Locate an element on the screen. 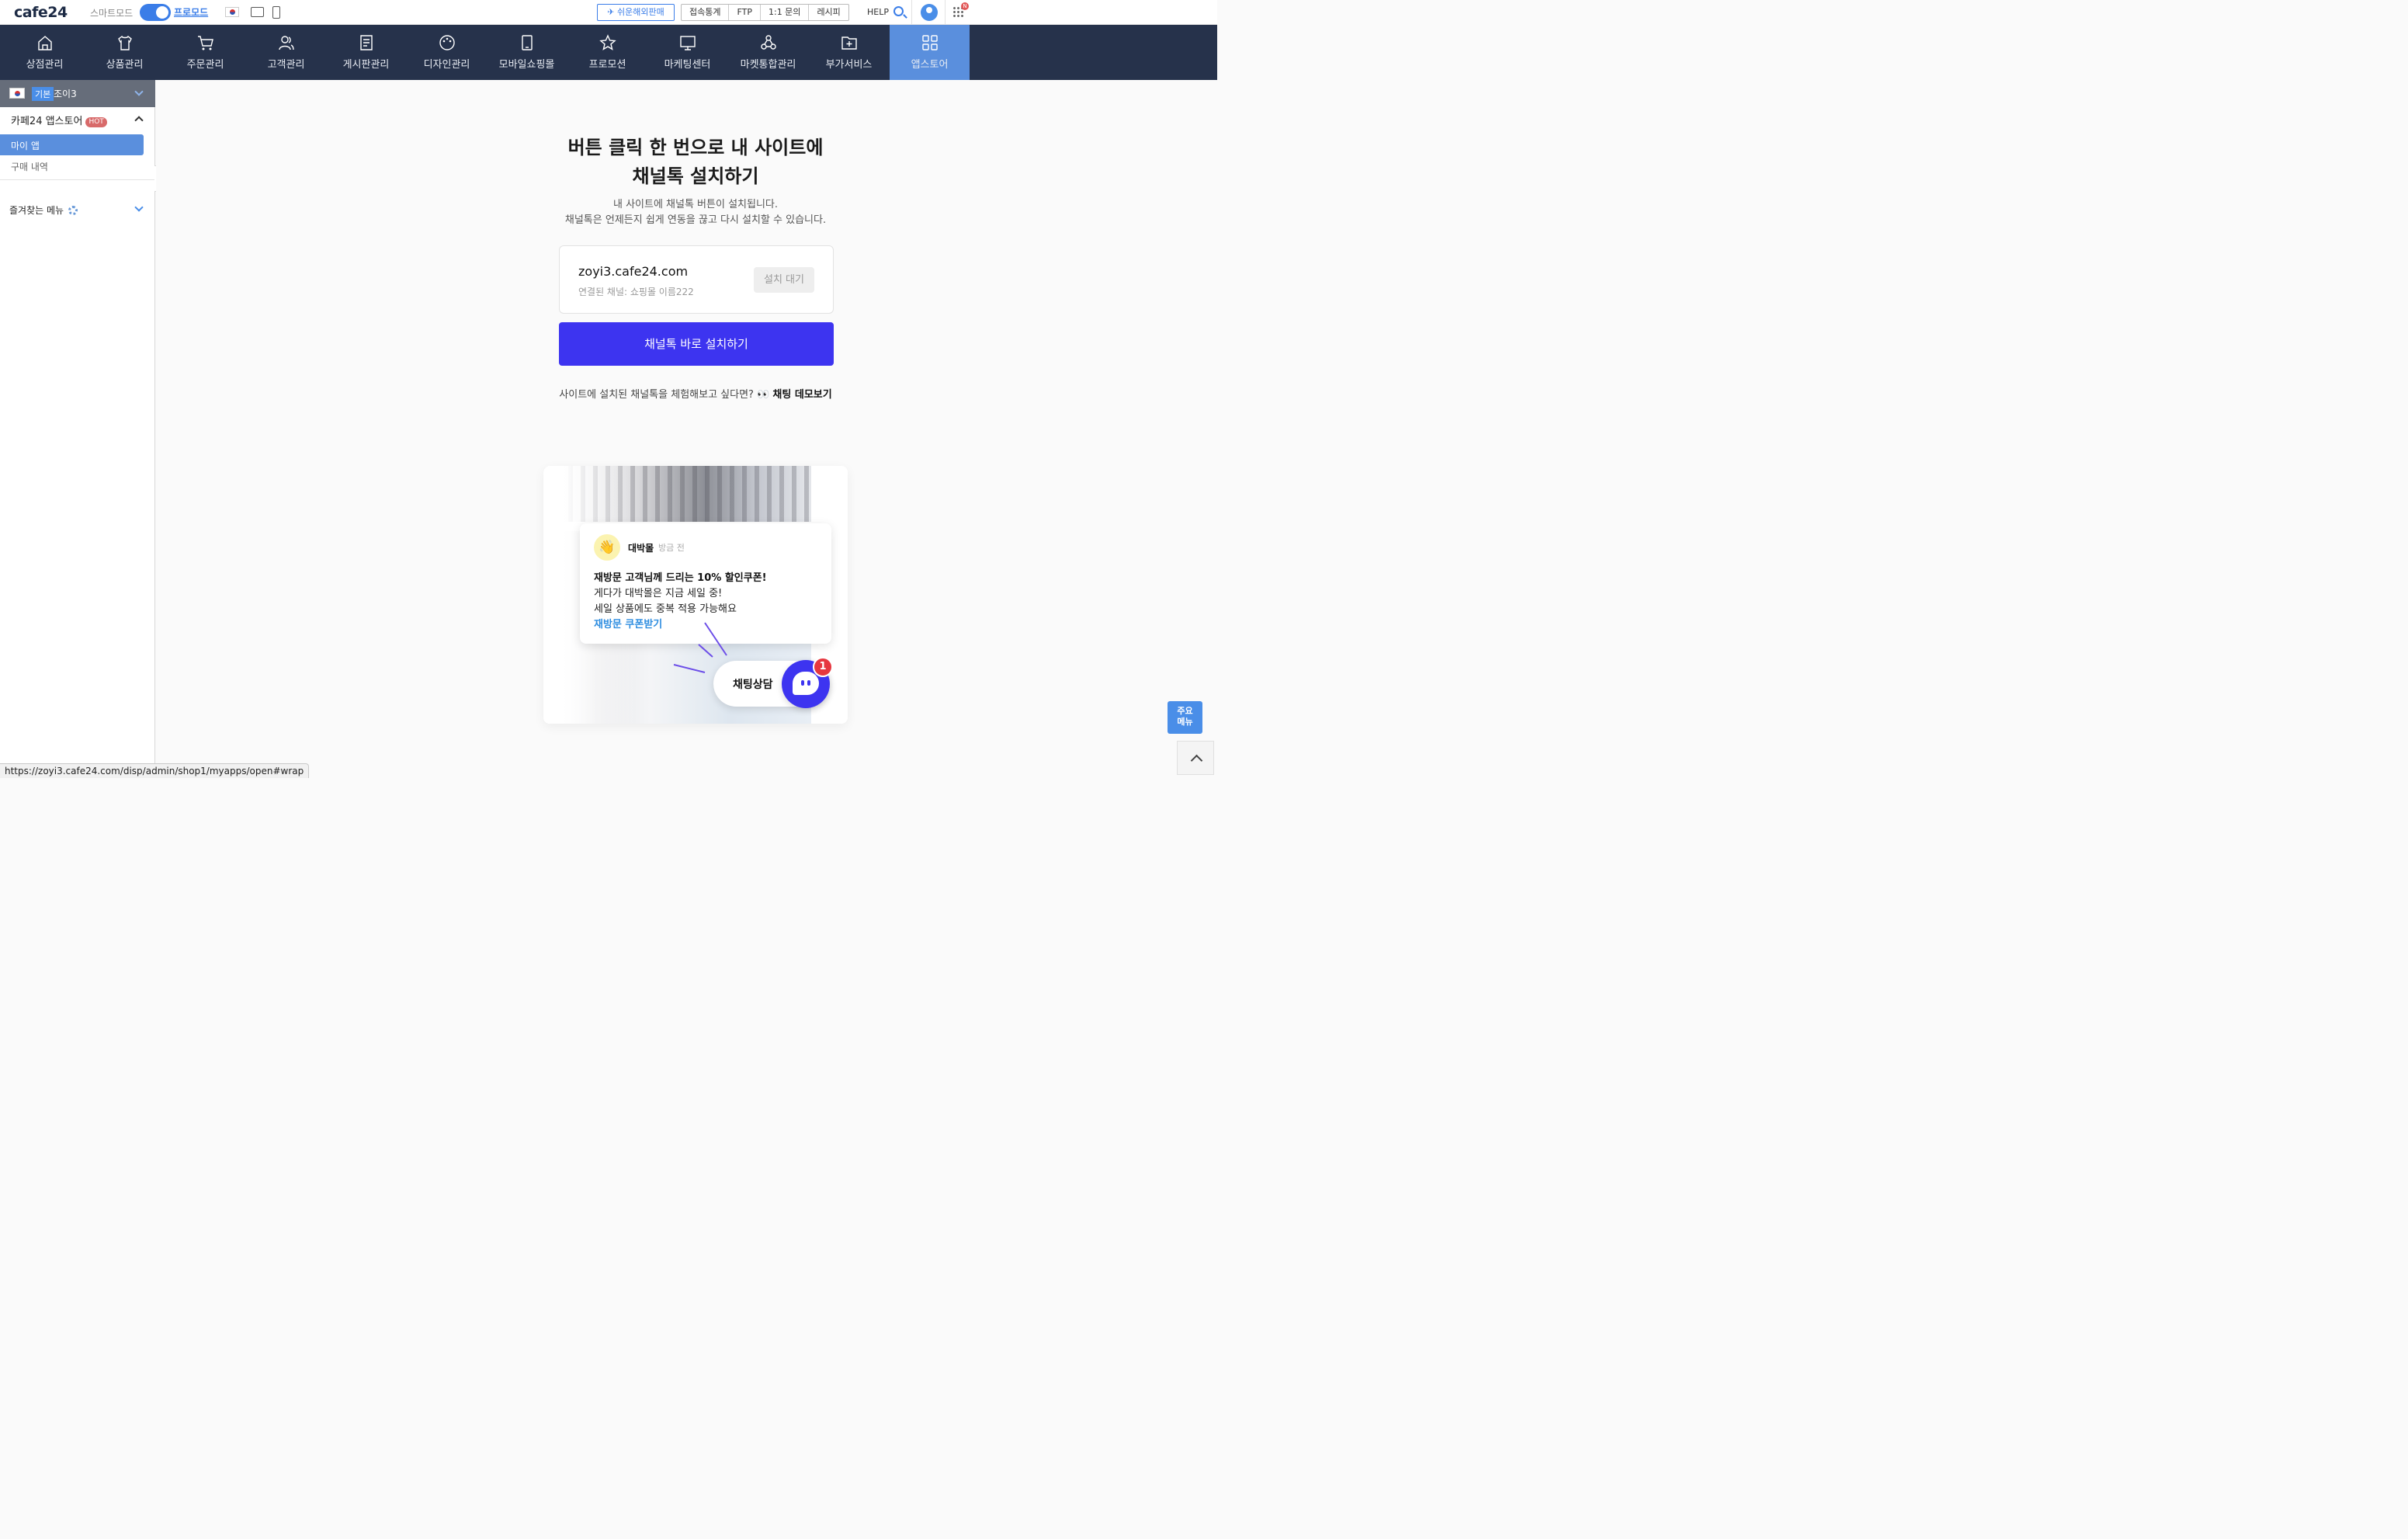 This screenshot has width=2408, height=1539. smart-mode-label: 스마트모드 is located at coordinates (111, 13).